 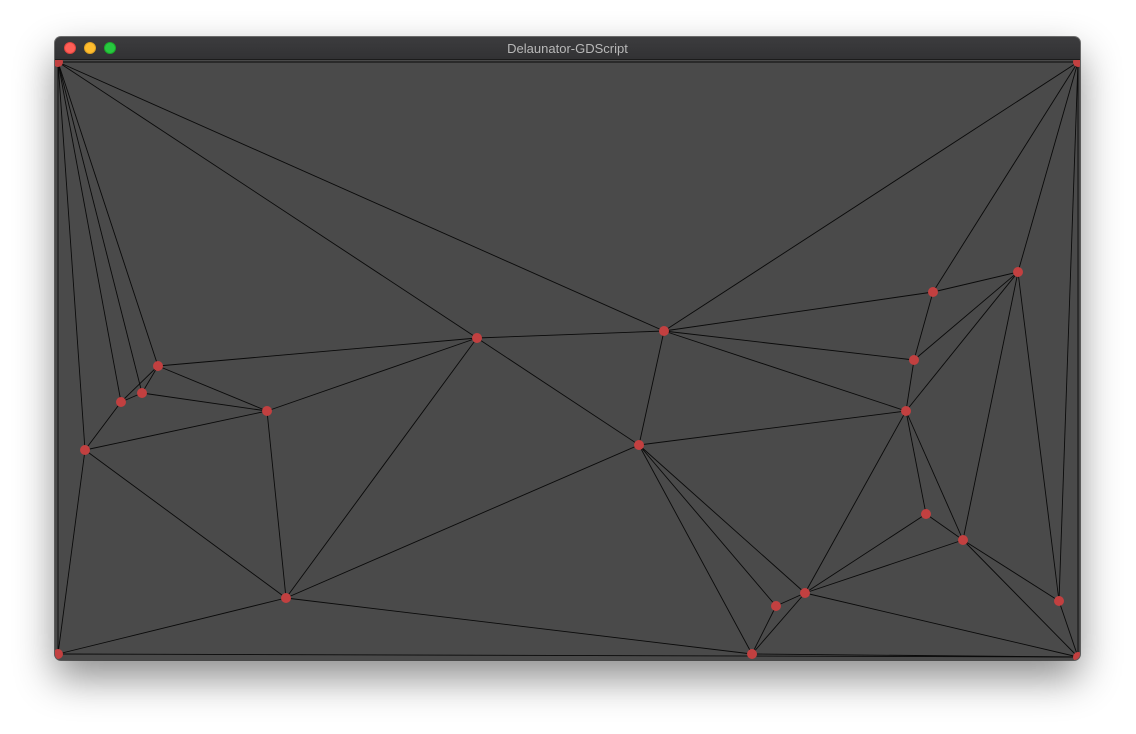 I want to click on window-title: Delaunator-GDScript, so click(x=567, y=48).